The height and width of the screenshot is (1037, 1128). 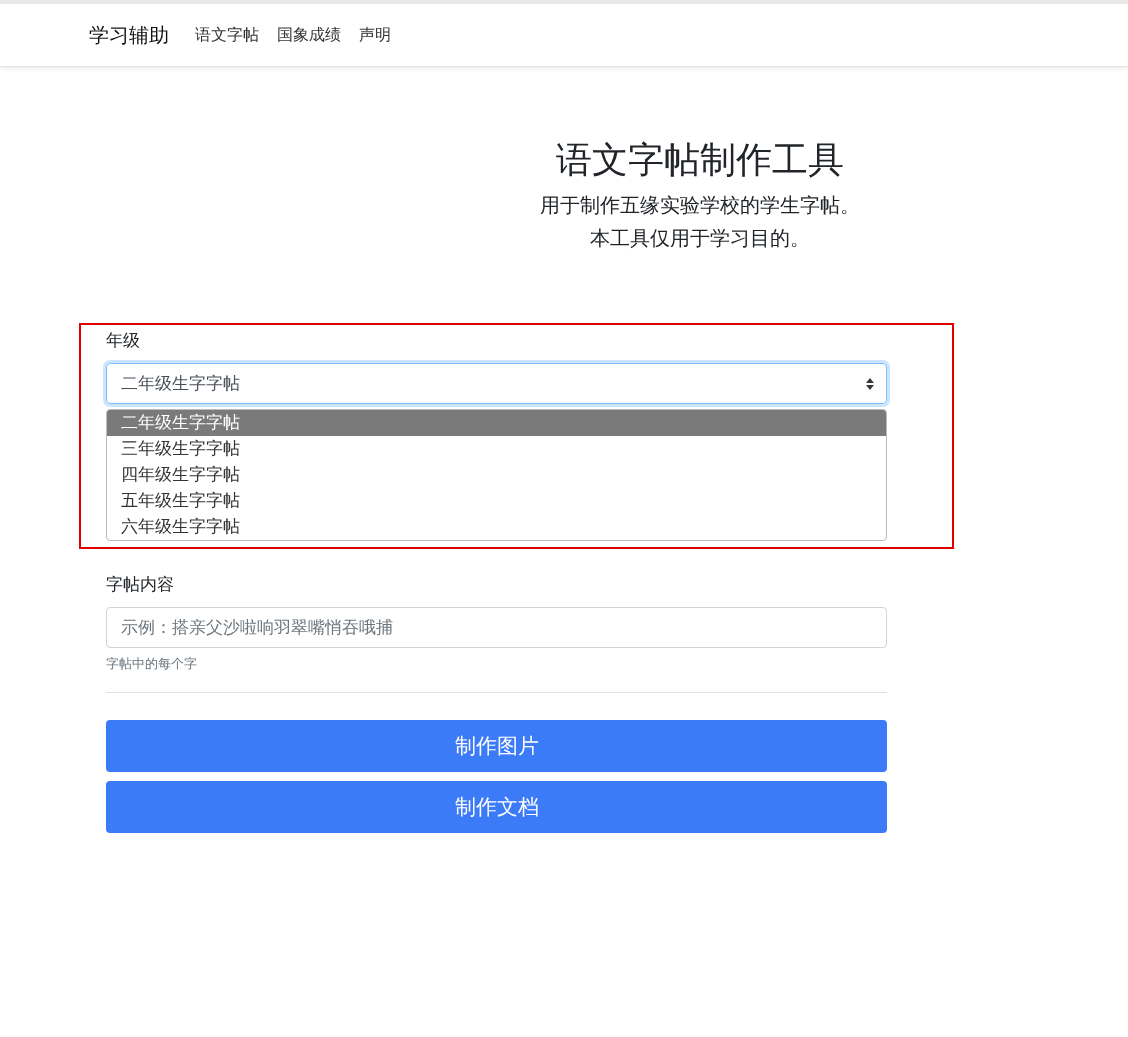 I want to click on field-label: 年级, so click(x=123, y=341).